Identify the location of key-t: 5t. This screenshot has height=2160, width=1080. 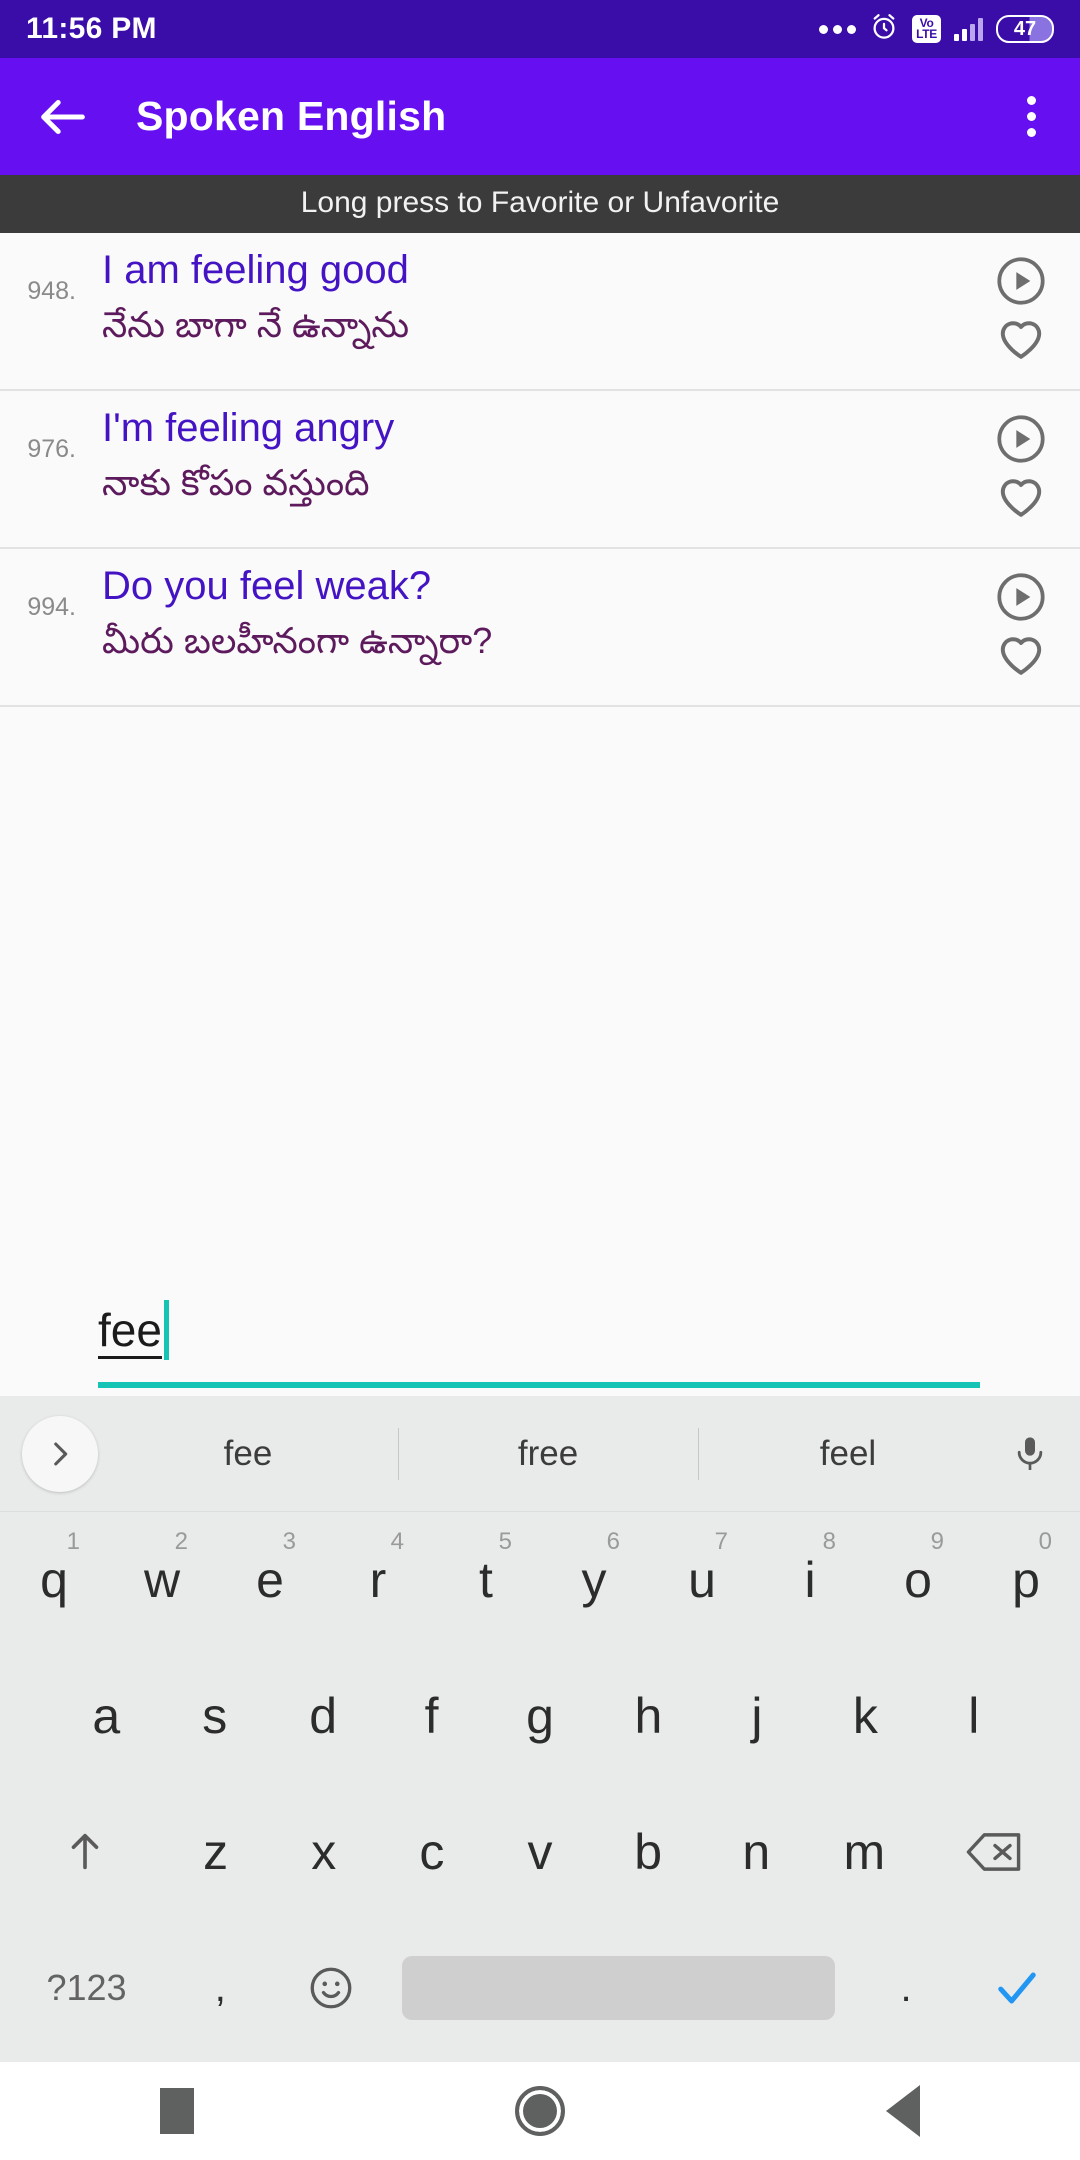
(486, 1580).